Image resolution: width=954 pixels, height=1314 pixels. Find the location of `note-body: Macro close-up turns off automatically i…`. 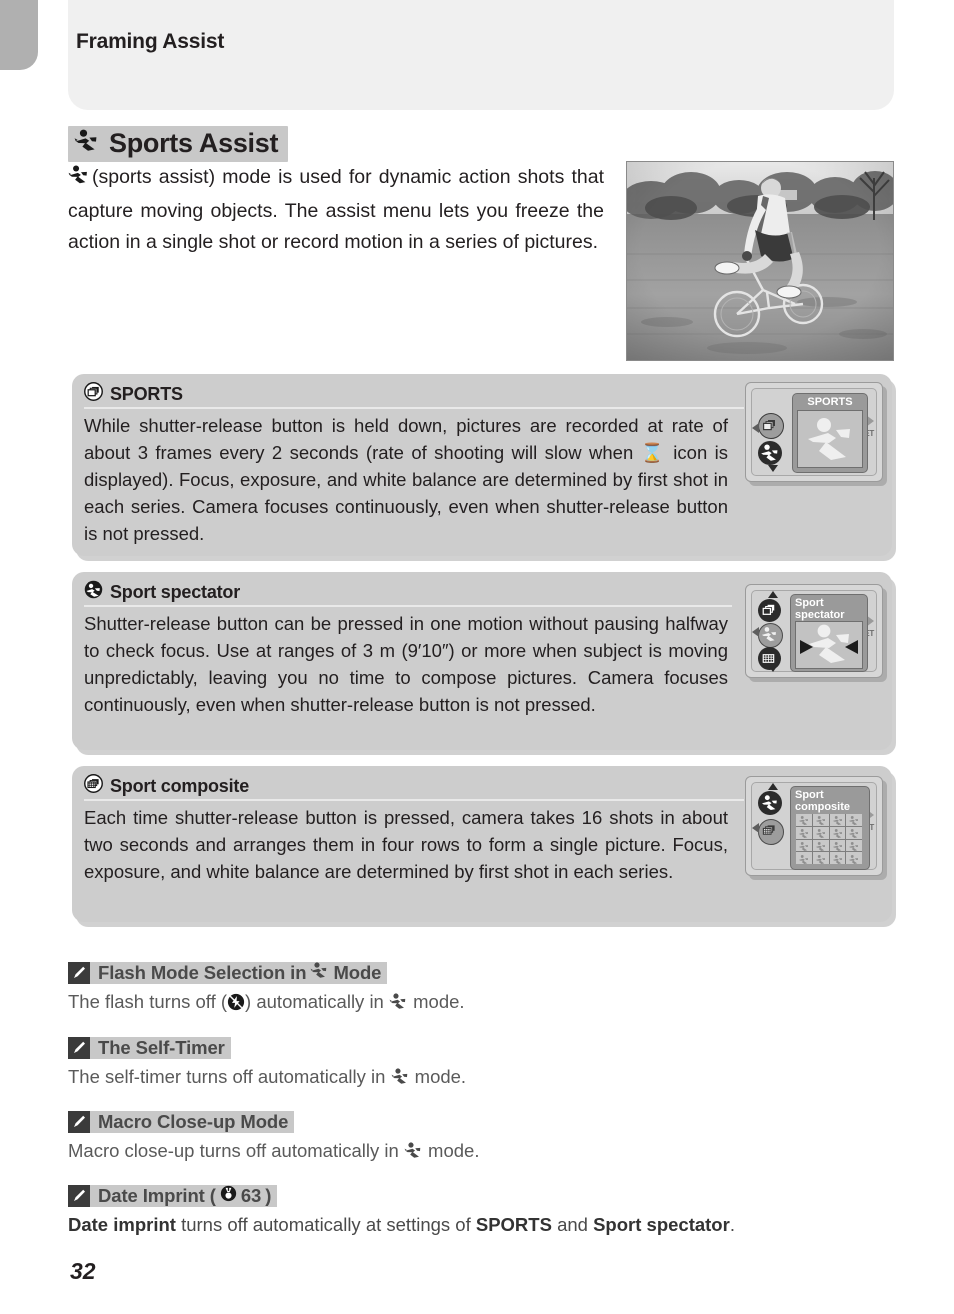

note-body: Macro close-up turns off automatically i… is located at coordinates (483, 1152).